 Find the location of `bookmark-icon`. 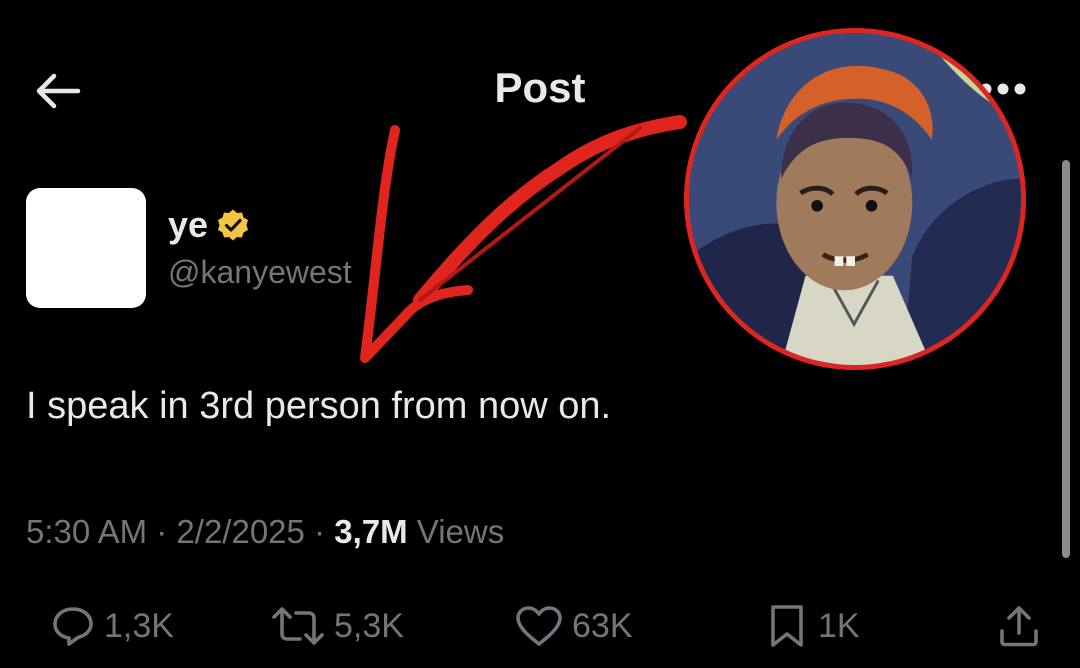

bookmark-icon is located at coordinates (787, 626).